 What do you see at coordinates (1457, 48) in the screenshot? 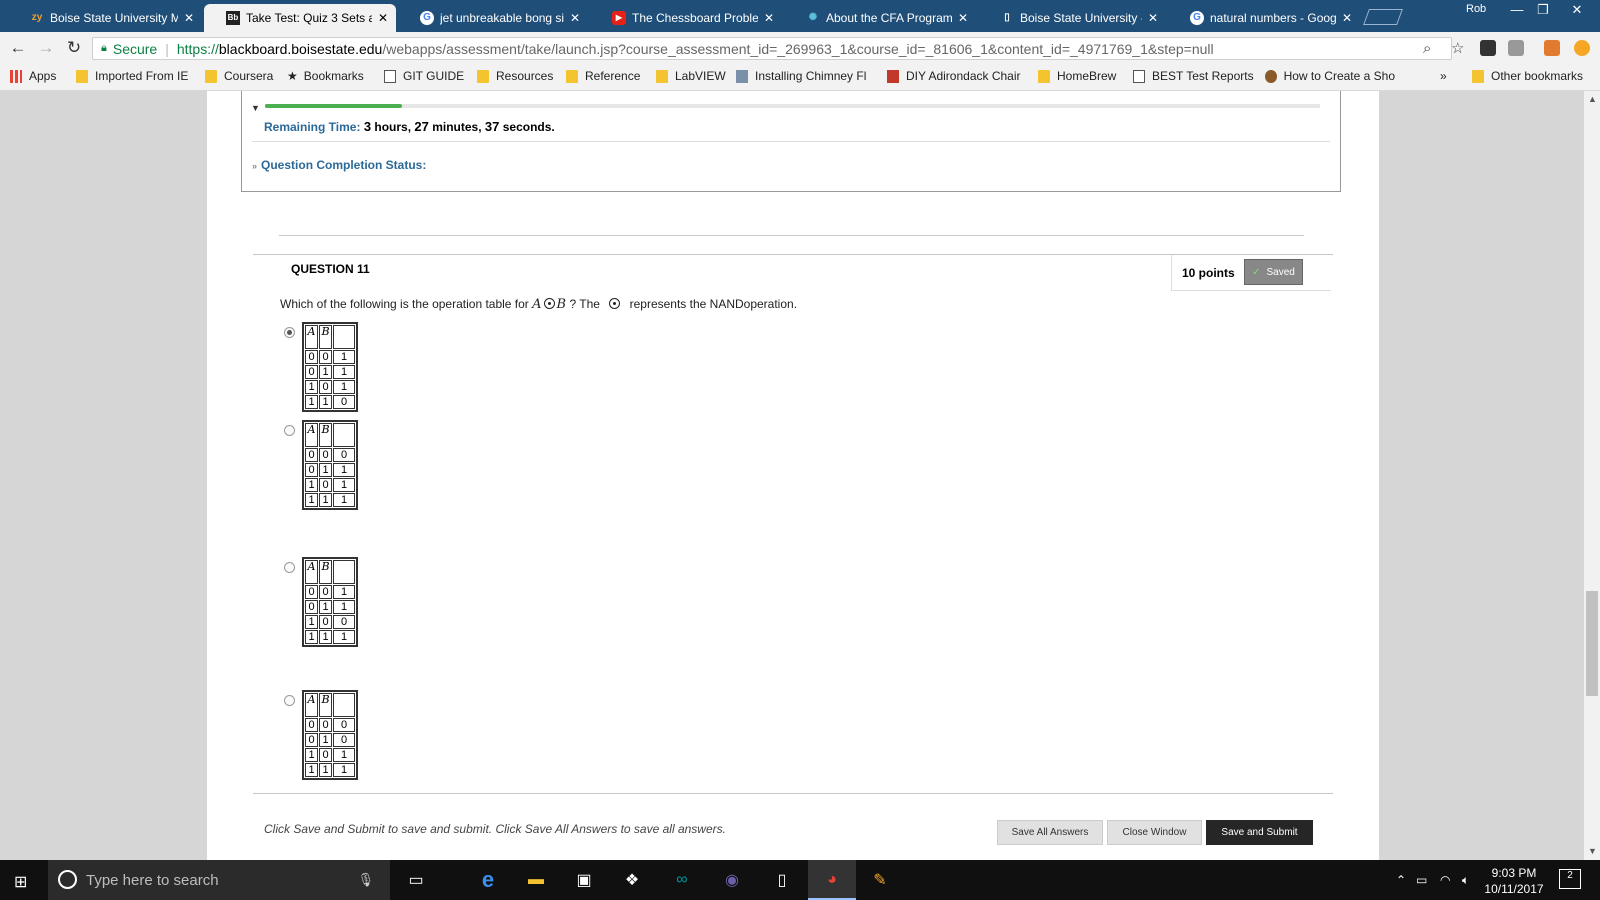
I see `star-icon: ☆` at bounding box center [1457, 48].